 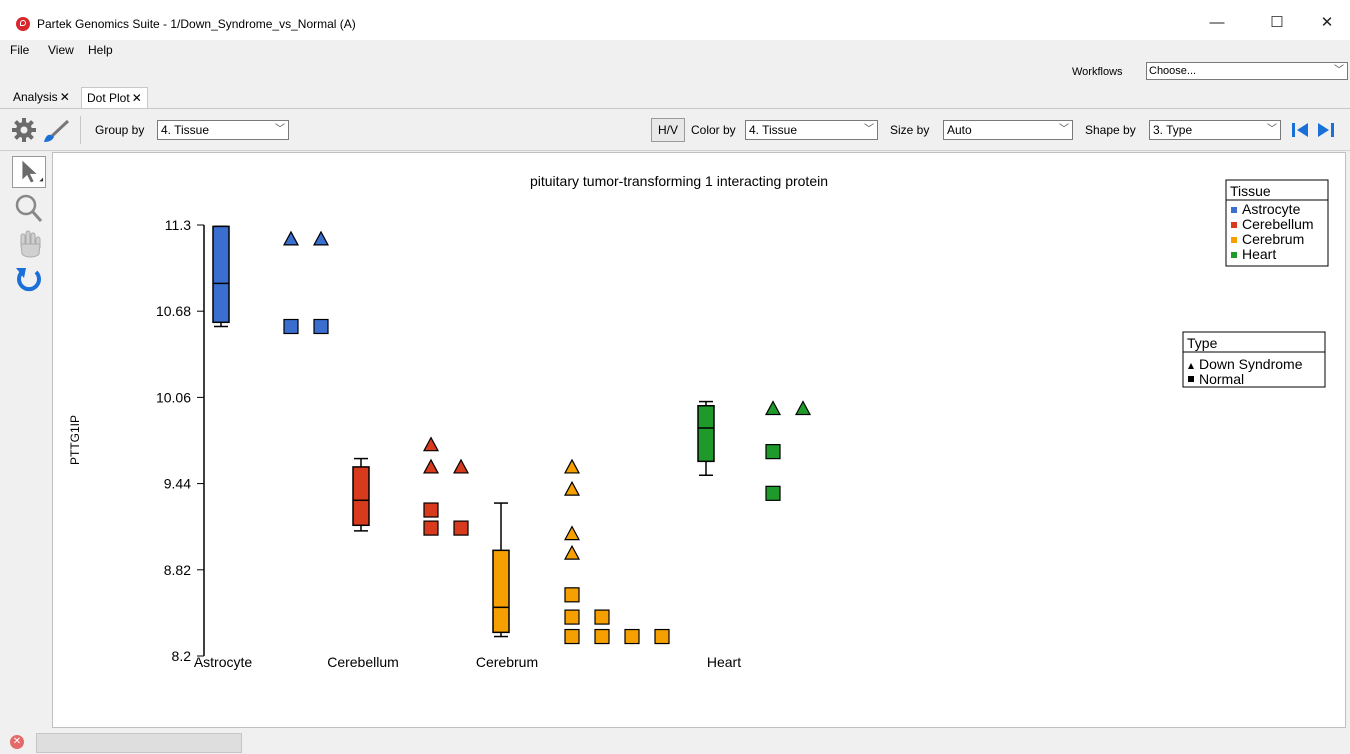 What do you see at coordinates (56, 131) in the screenshot?
I see `paintbrush-icon` at bounding box center [56, 131].